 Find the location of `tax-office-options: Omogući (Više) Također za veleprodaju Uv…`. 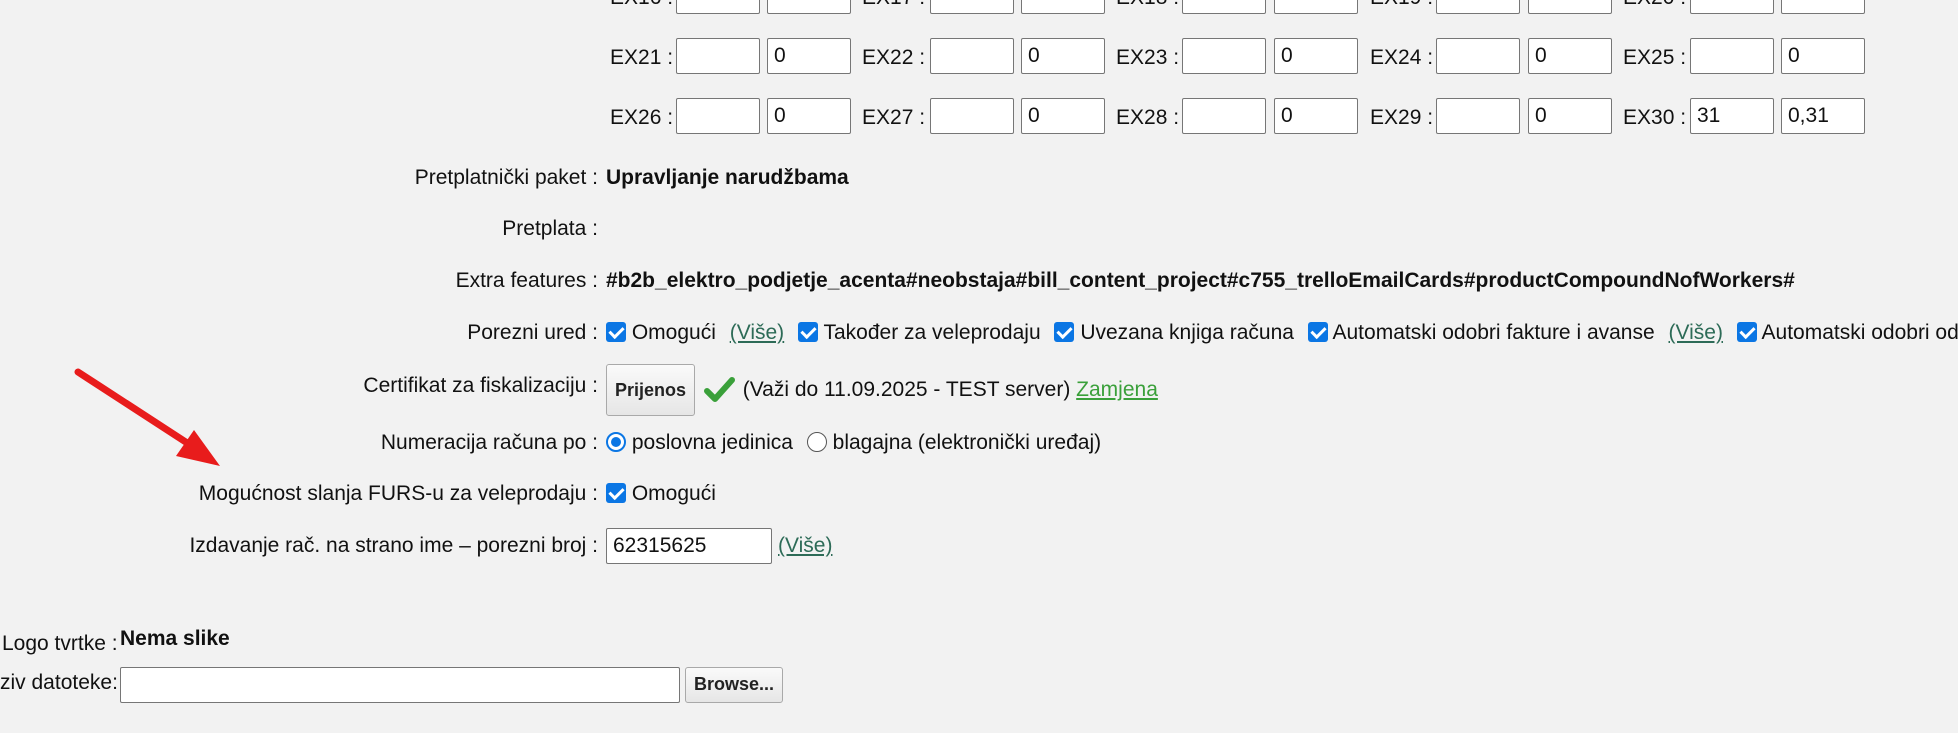

tax-office-options: Omogući (Više) Također za veleprodaju Uv… is located at coordinates (1282, 333).